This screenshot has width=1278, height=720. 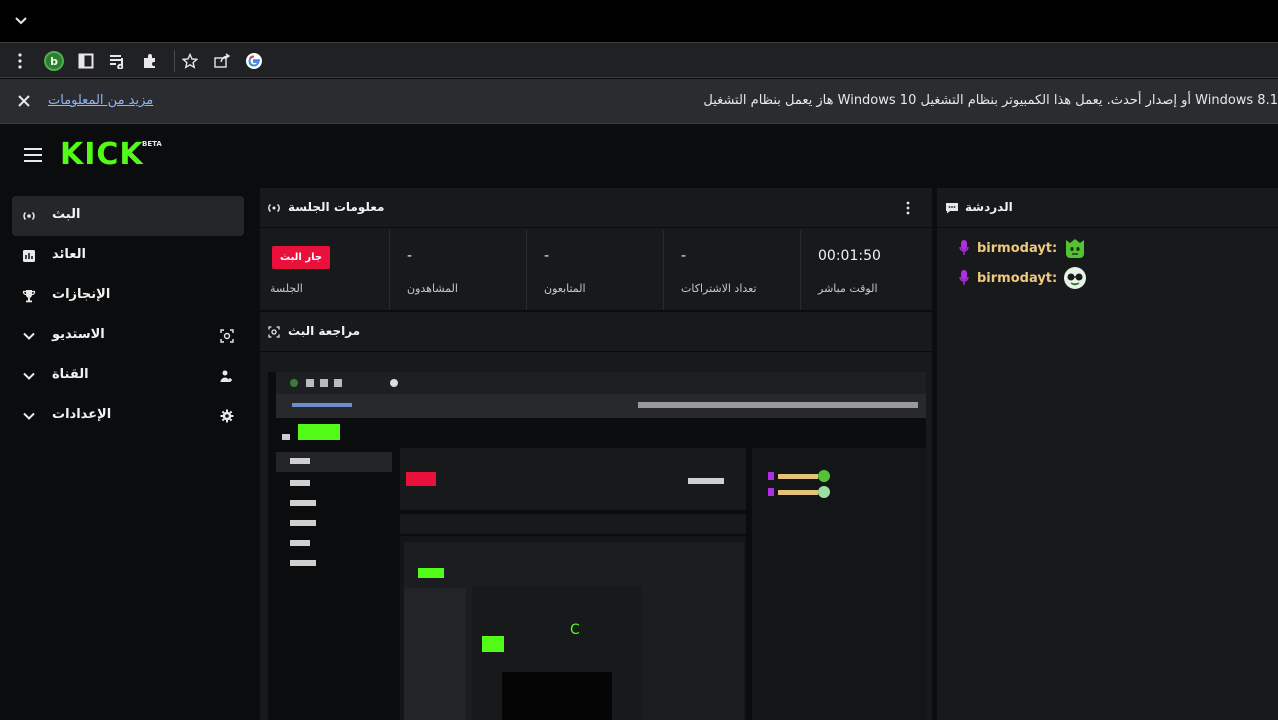 I want to click on stream-preview-title: مراجعة البث, so click(x=324, y=331).